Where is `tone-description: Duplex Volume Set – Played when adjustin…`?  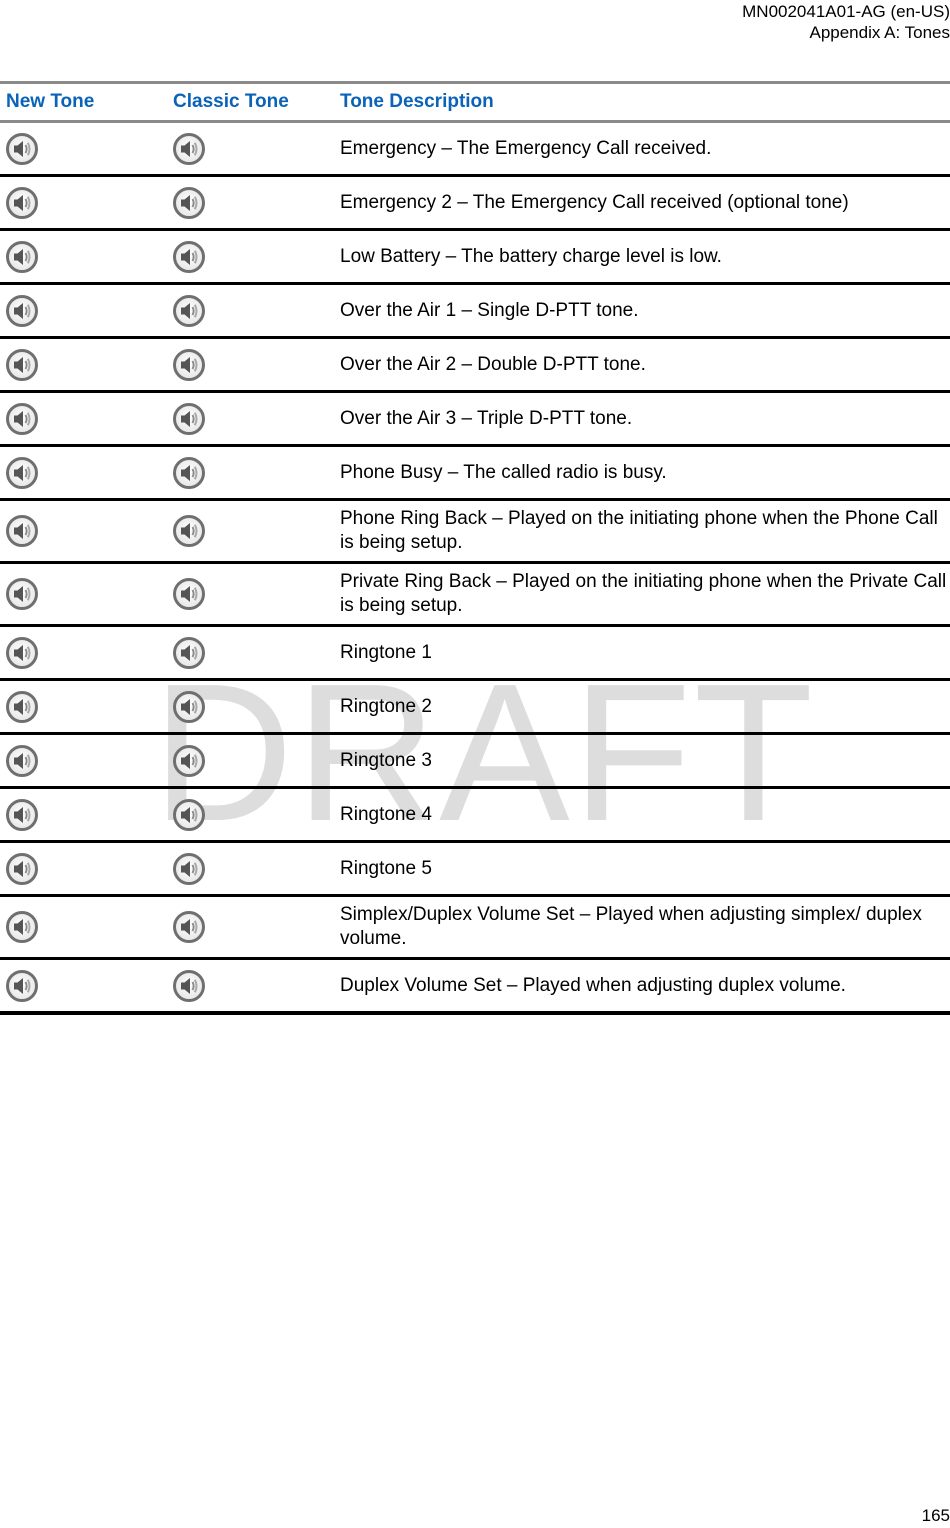 tone-description: Duplex Volume Set – Played when adjustin… is located at coordinates (642, 986).